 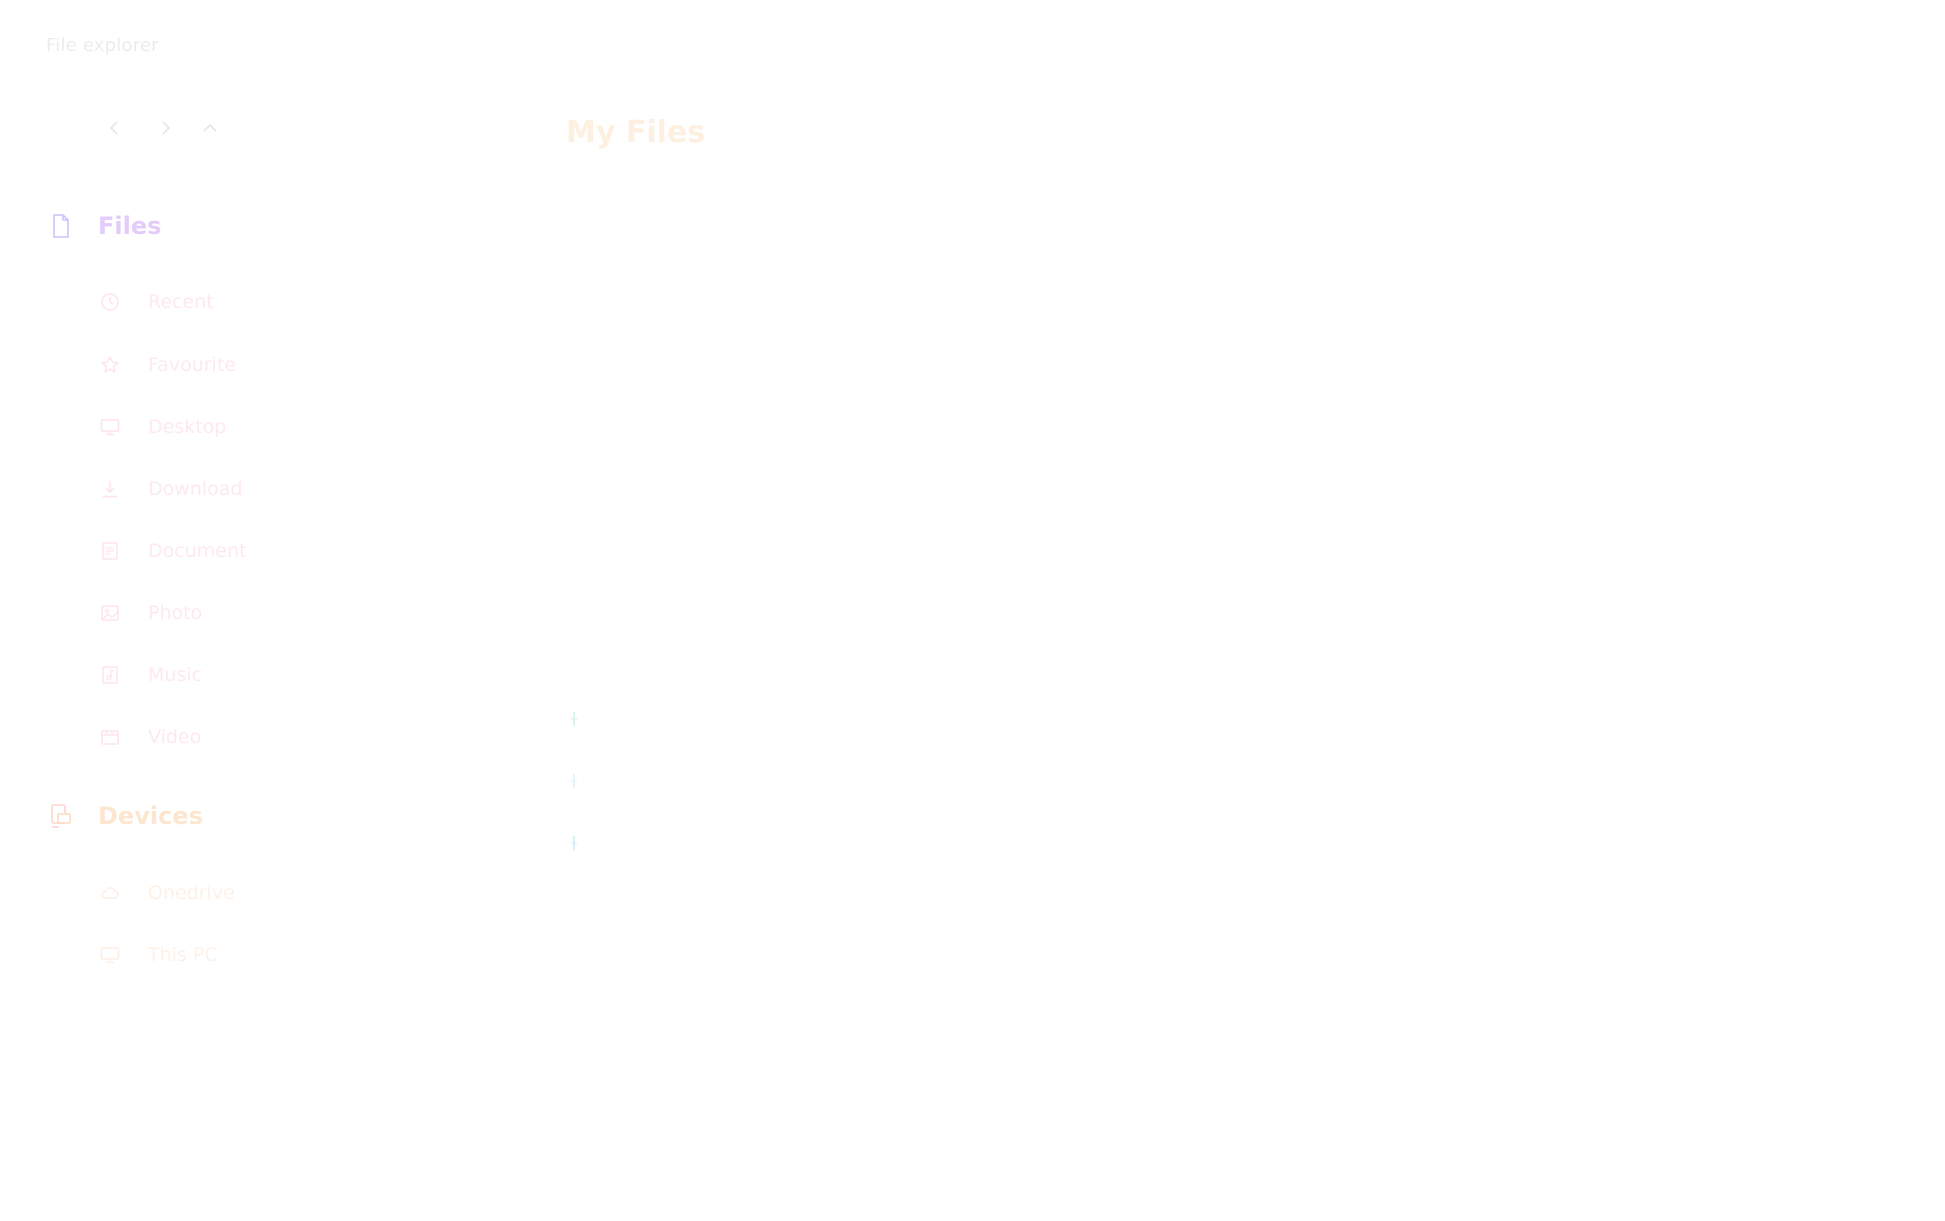 What do you see at coordinates (195, 489) in the screenshot?
I see `sidebar-item-label: Download` at bounding box center [195, 489].